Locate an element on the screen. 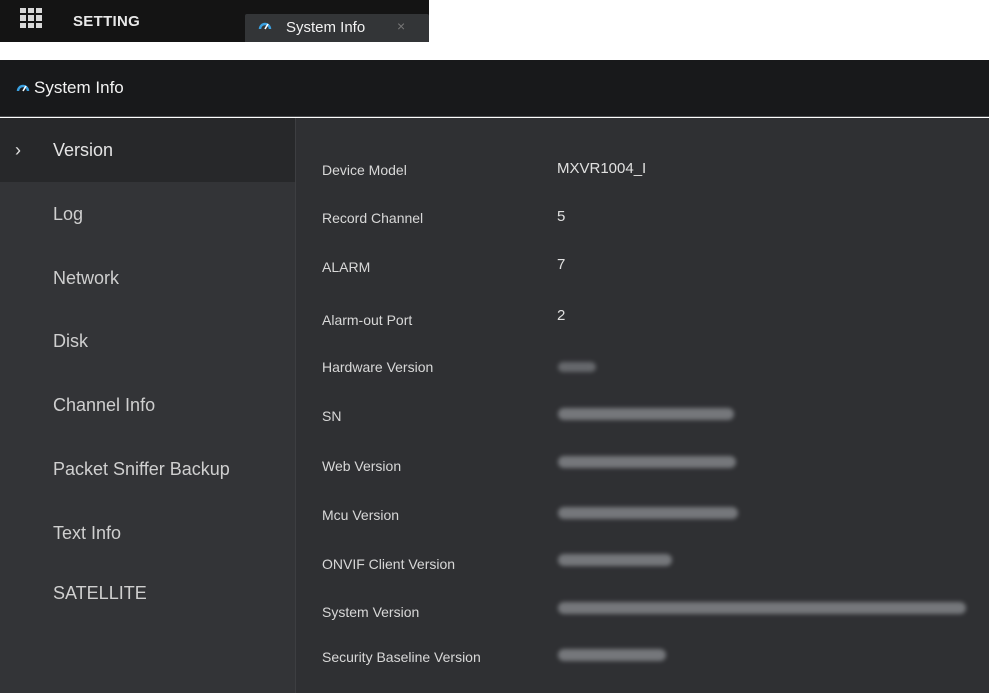  sidebar-item-label: Disk is located at coordinates (70, 341).